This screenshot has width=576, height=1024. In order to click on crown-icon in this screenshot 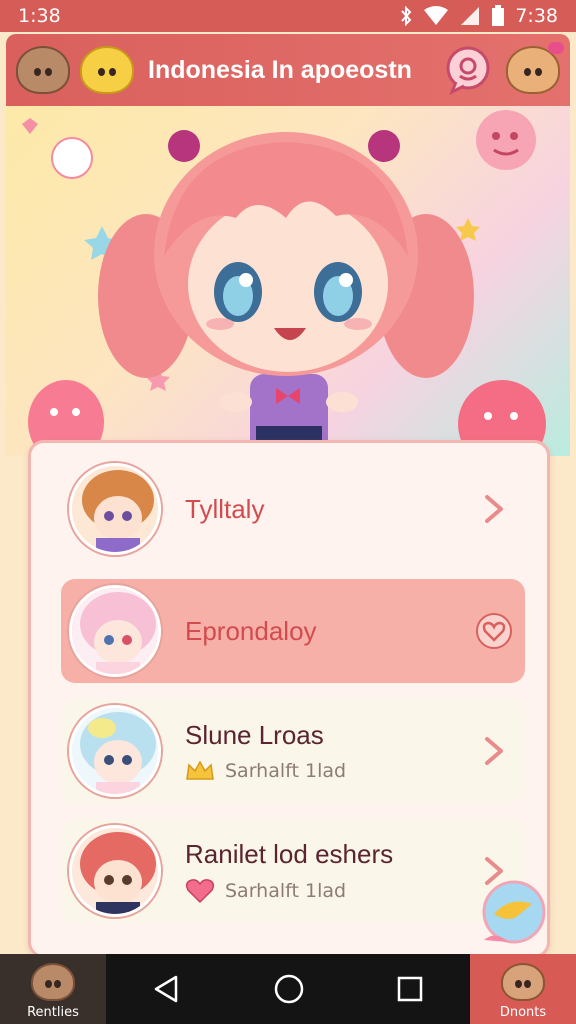, I will do `click(200, 769)`.